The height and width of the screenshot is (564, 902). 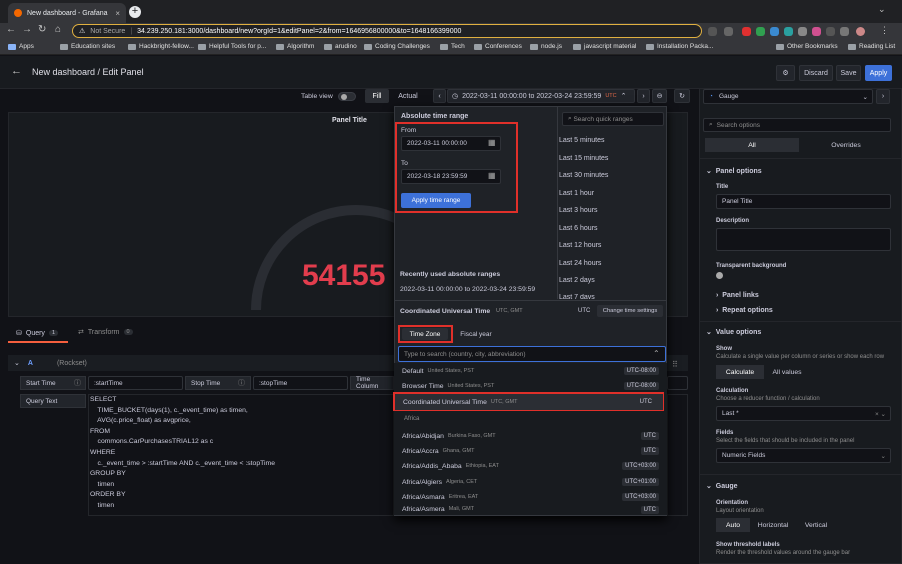 What do you see at coordinates (578, 210) in the screenshot?
I see `quick-range-item: Last 3 hours` at bounding box center [578, 210].